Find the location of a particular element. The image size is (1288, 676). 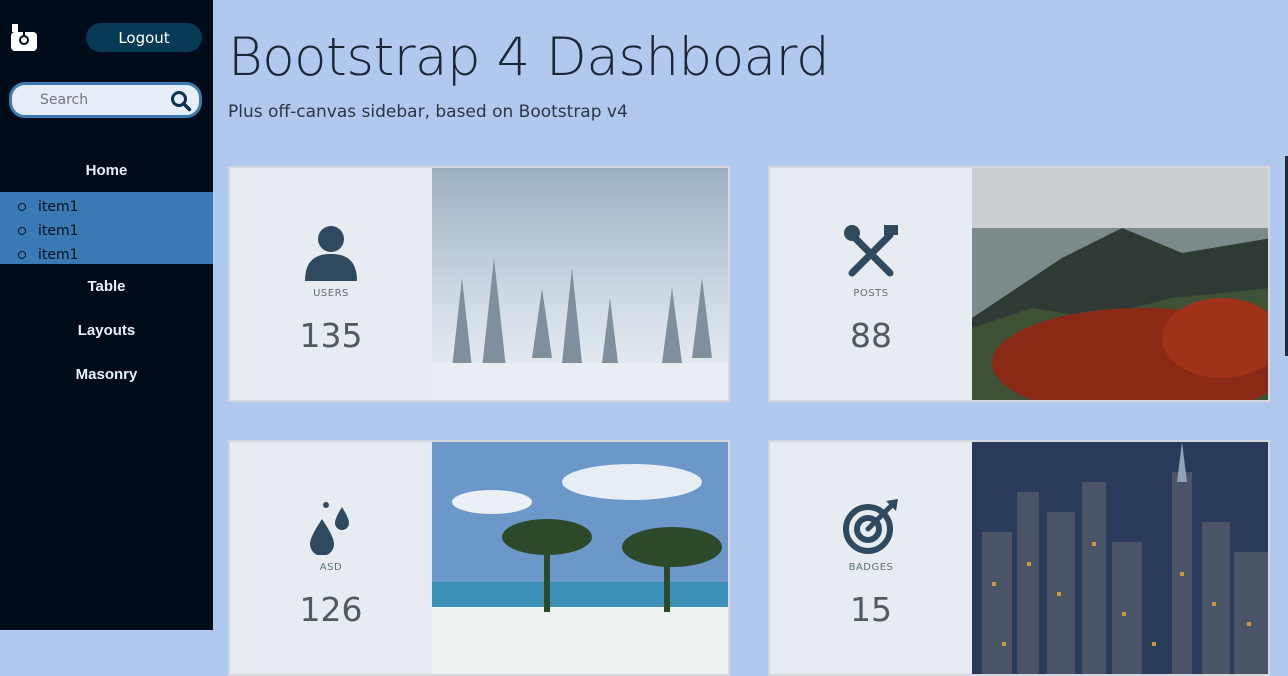

nav-home: Home is located at coordinates (106, 170).